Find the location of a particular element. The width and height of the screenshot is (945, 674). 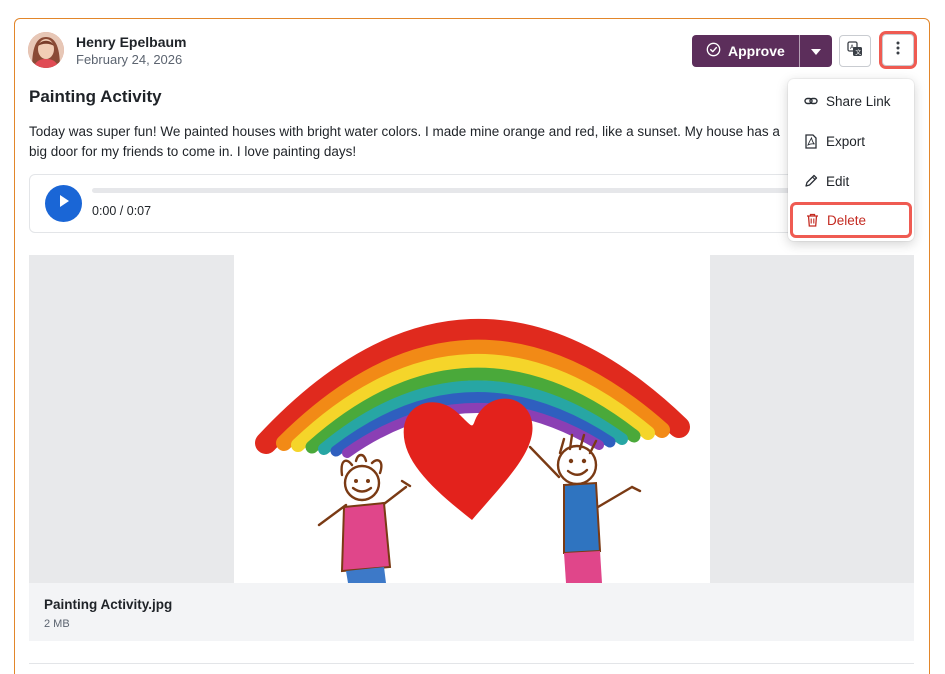

pencil-icon is located at coordinates (811, 181).